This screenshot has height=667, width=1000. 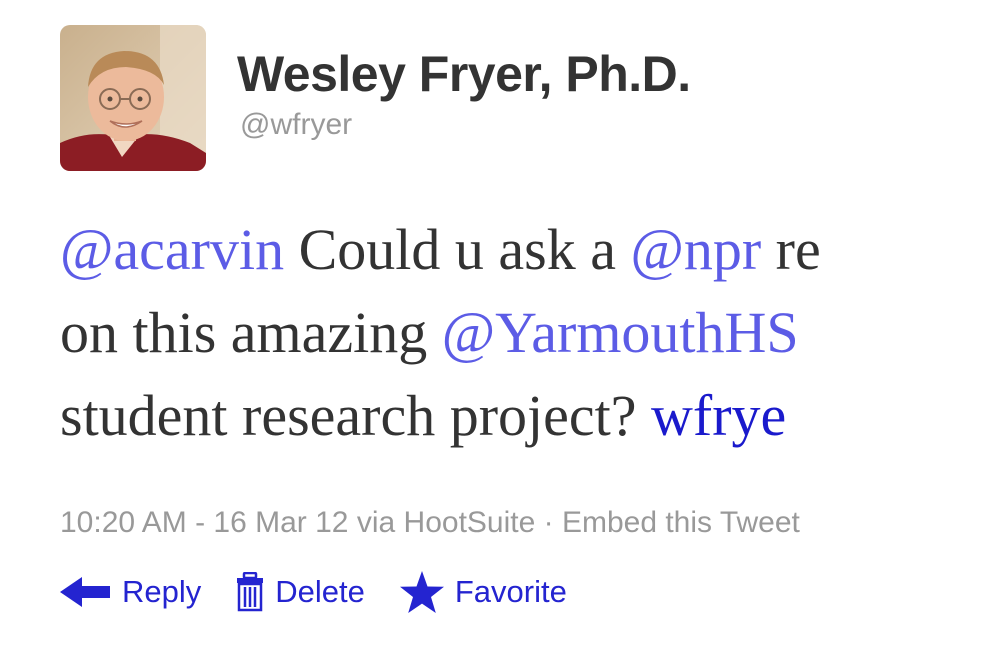 I want to click on tweet-line-3: student research project? wfrye, so click(x=530, y=415).